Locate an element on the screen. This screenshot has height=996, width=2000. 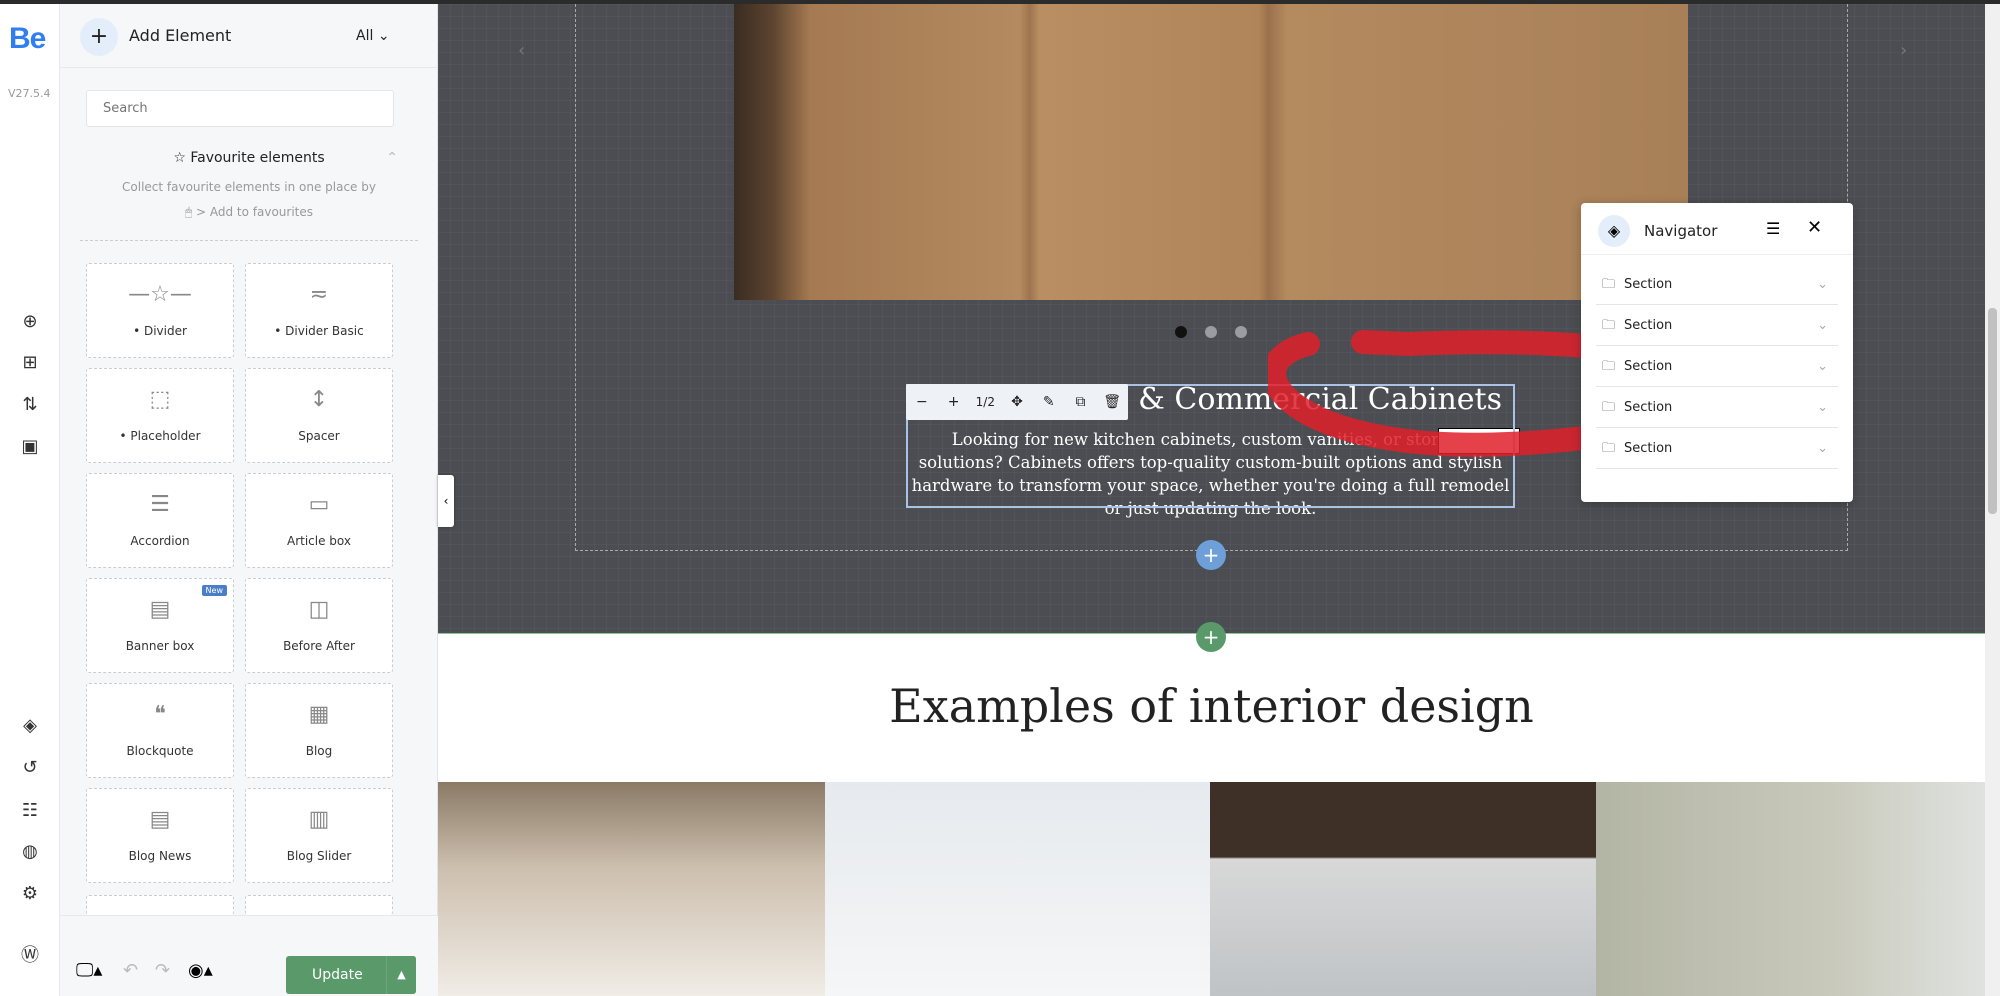
element-label: Banner box is located at coordinates (160, 646).